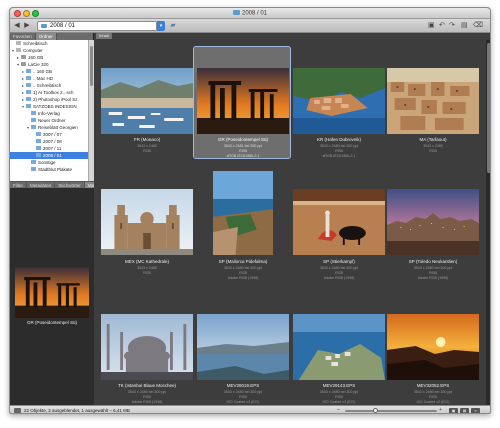 Image resolution: width=500 pixels, height=428 pixels. What do you see at coordinates (243, 261) in the screenshot?
I see `thumbnail-title: SP (Mallorca Pidefalma)` at bounding box center [243, 261].